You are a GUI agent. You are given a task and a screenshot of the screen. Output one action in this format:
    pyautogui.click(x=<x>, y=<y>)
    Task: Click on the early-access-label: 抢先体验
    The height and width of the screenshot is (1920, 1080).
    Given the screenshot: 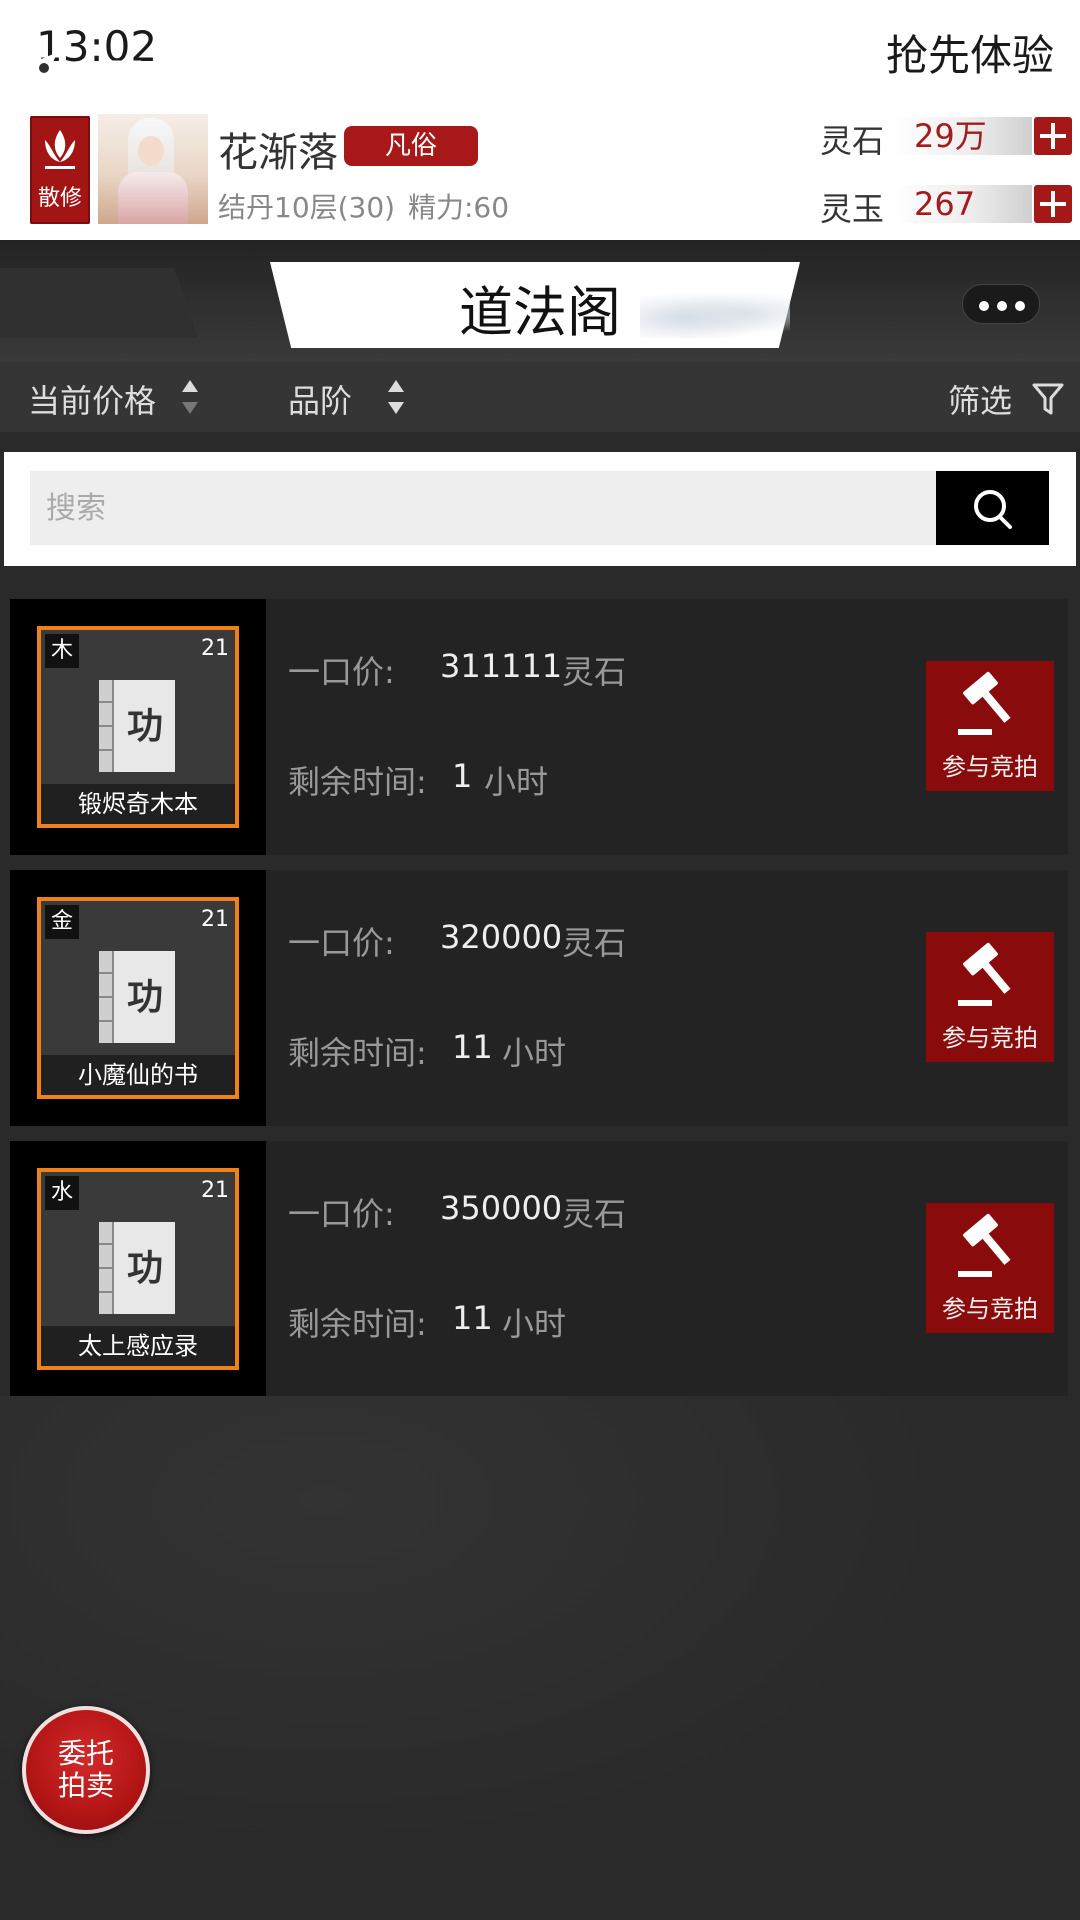 What is the action you would take?
    pyautogui.click(x=970, y=52)
    